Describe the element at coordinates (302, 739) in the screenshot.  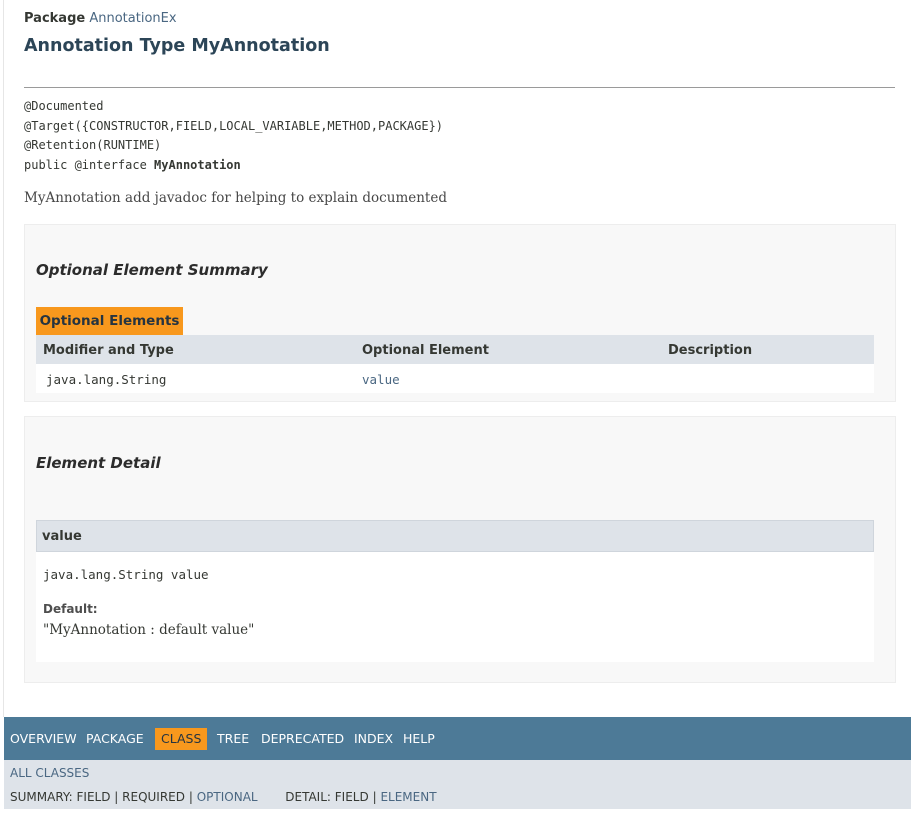
I see `nav-deprecated: Deprecated` at that location.